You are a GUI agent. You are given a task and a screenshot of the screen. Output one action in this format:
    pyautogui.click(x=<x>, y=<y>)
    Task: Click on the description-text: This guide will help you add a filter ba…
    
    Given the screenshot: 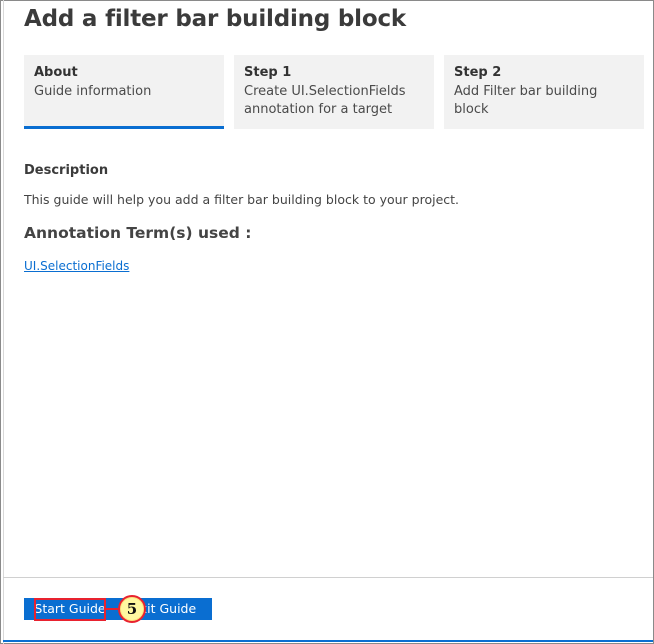 What is the action you would take?
    pyautogui.click(x=242, y=199)
    